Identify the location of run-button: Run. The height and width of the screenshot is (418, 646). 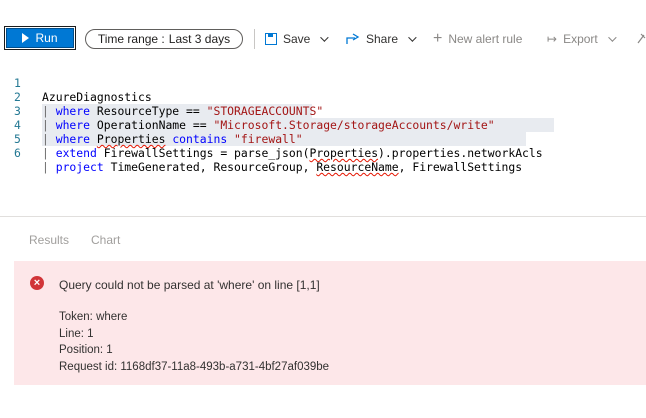
(40, 38).